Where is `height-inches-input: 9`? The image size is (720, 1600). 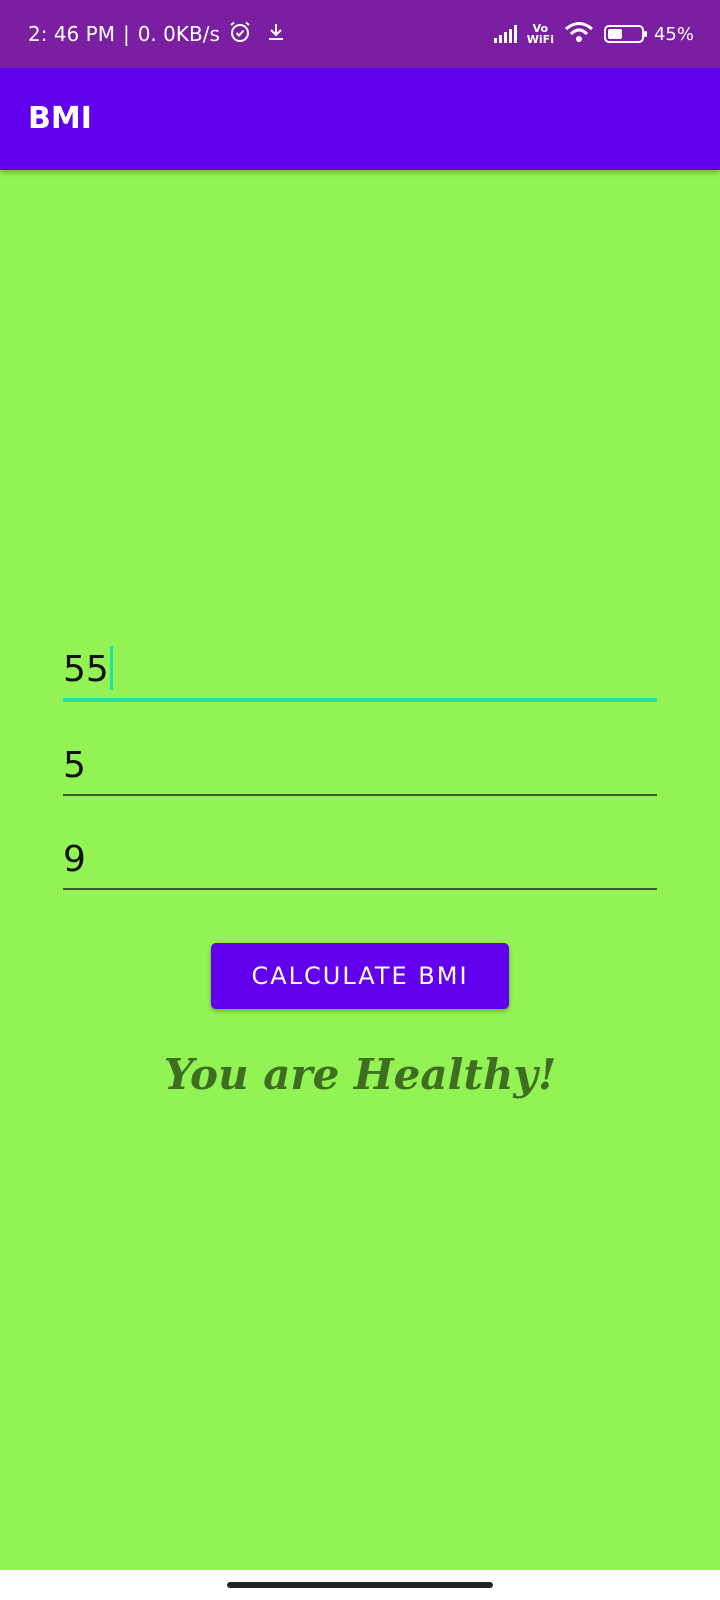 height-inches-input: 9 is located at coordinates (360, 855).